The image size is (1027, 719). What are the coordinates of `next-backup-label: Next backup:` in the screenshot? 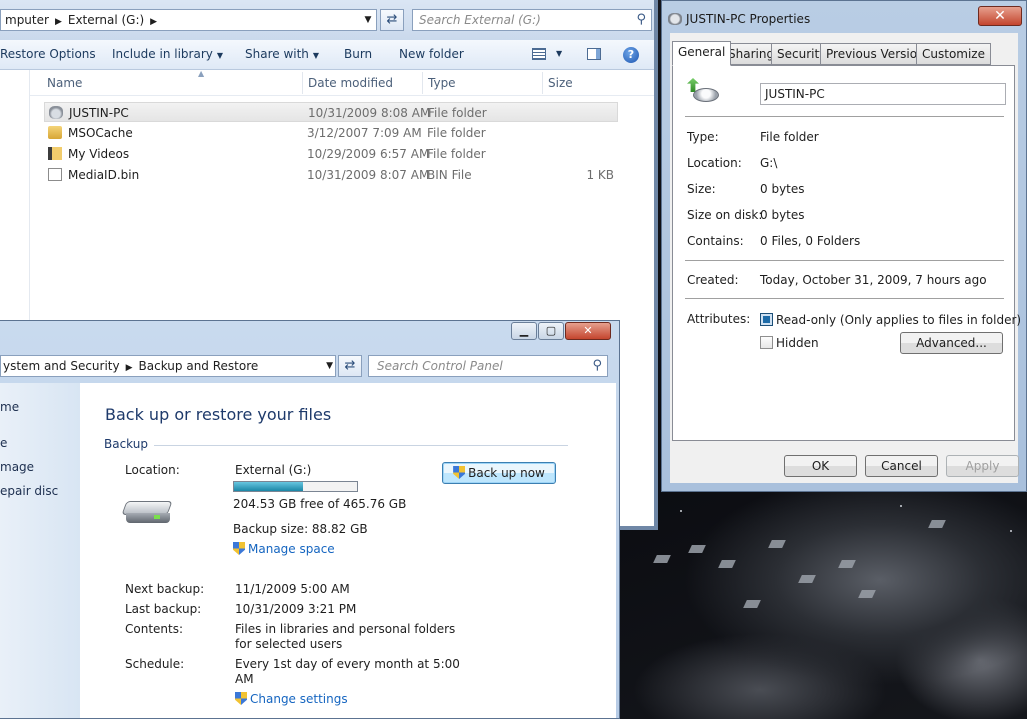 It's located at (165, 589).